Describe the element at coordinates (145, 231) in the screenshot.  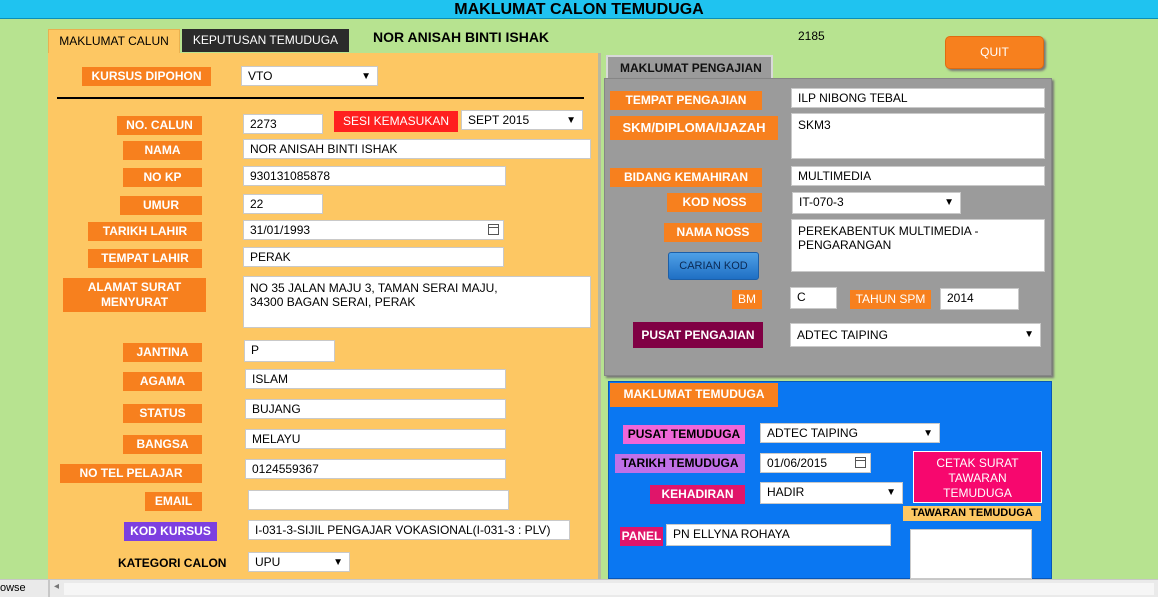
I see `tarikh-lahir-label: TARIKH LAHIR` at that location.